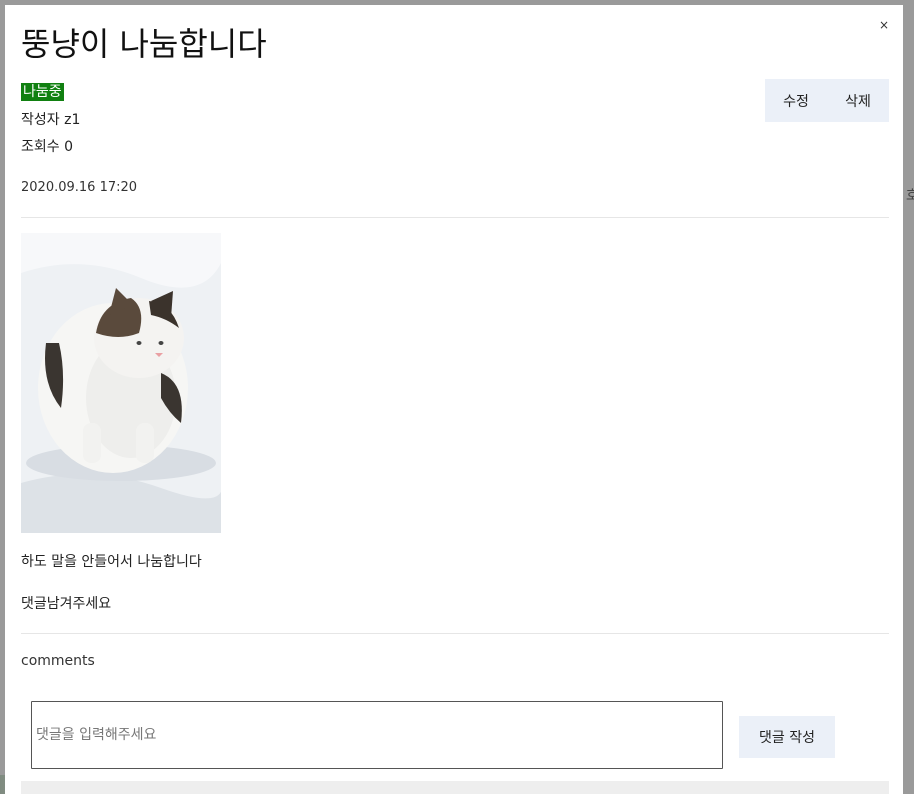  I want to click on comments-heading: comments, so click(58, 661).